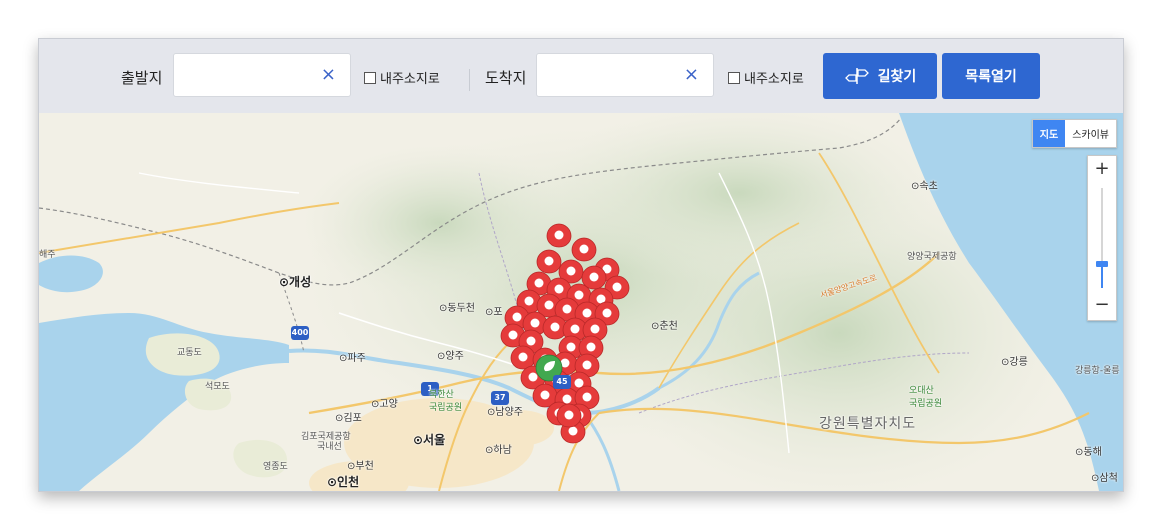  What do you see at coordinates (1102, 305) in the screenshot?
I see `zoom-out-button: −` at bounding box center [1102, 305].